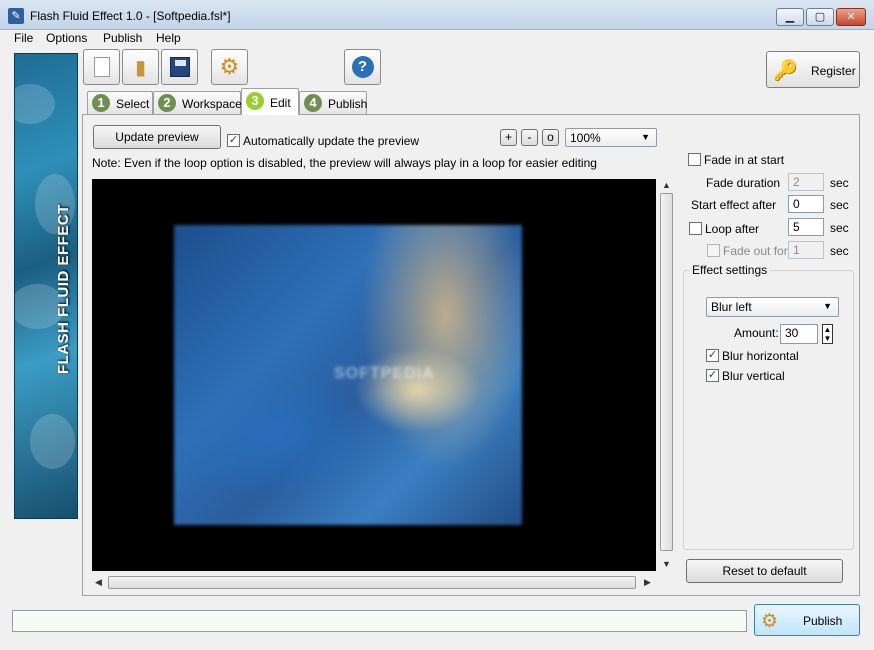  Describe the element at coordinates (806, 227) in the screenshot. I see `loop-input: 5` at that location.